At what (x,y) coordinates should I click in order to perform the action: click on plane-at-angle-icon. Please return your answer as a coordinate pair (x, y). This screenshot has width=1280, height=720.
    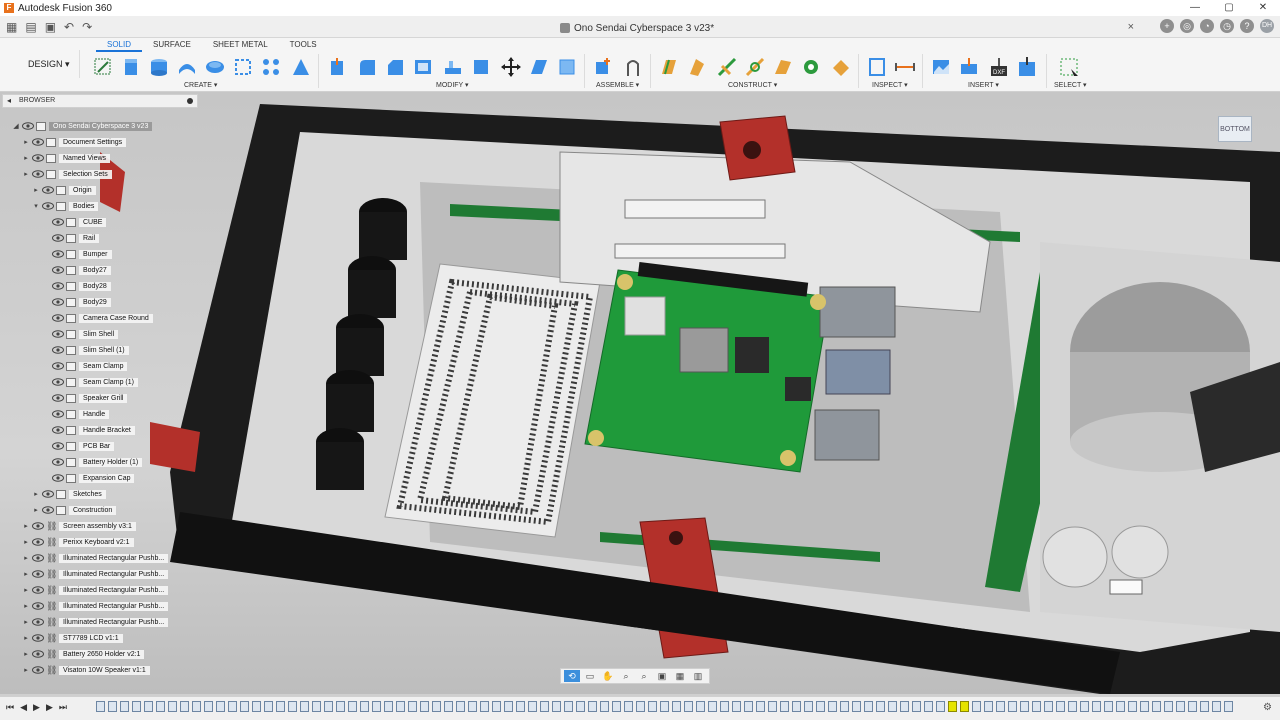
    Looking at the image, I should click on (697, 67).